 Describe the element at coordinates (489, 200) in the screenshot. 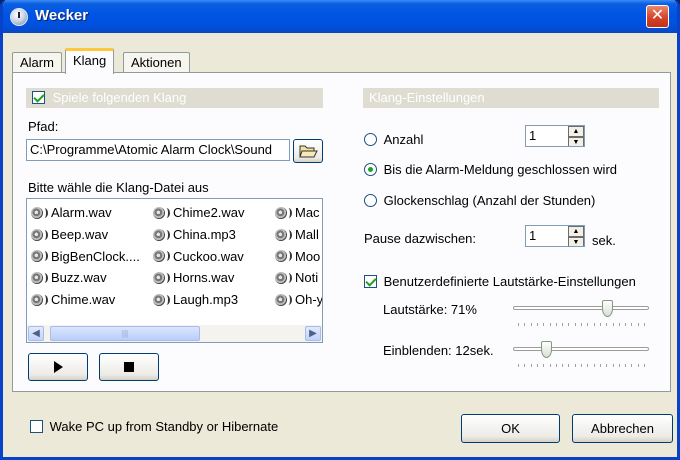

I see `chime-label: Glockenschlag (Anzahl der Stunden)` at that location.